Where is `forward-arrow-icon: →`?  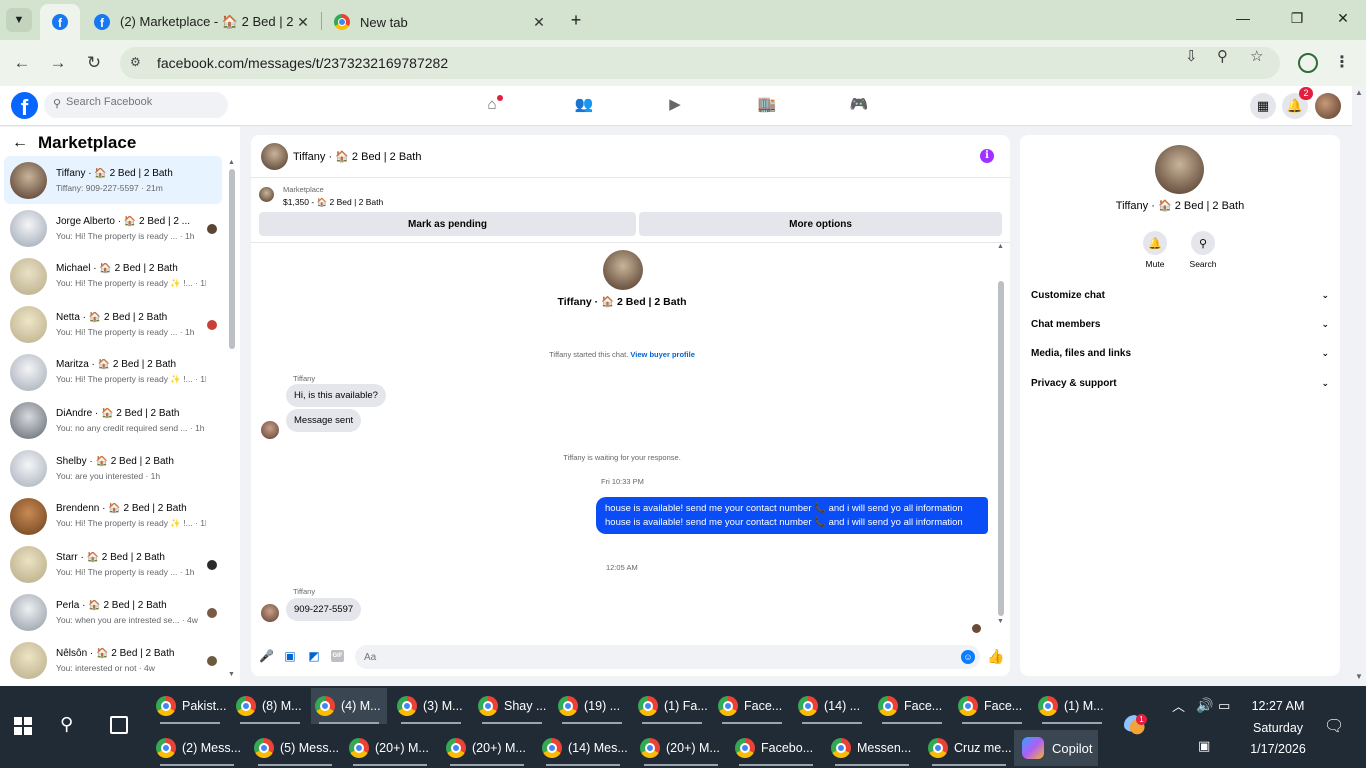
forward-arrow-icon: → is located at coordinates (58, 63).